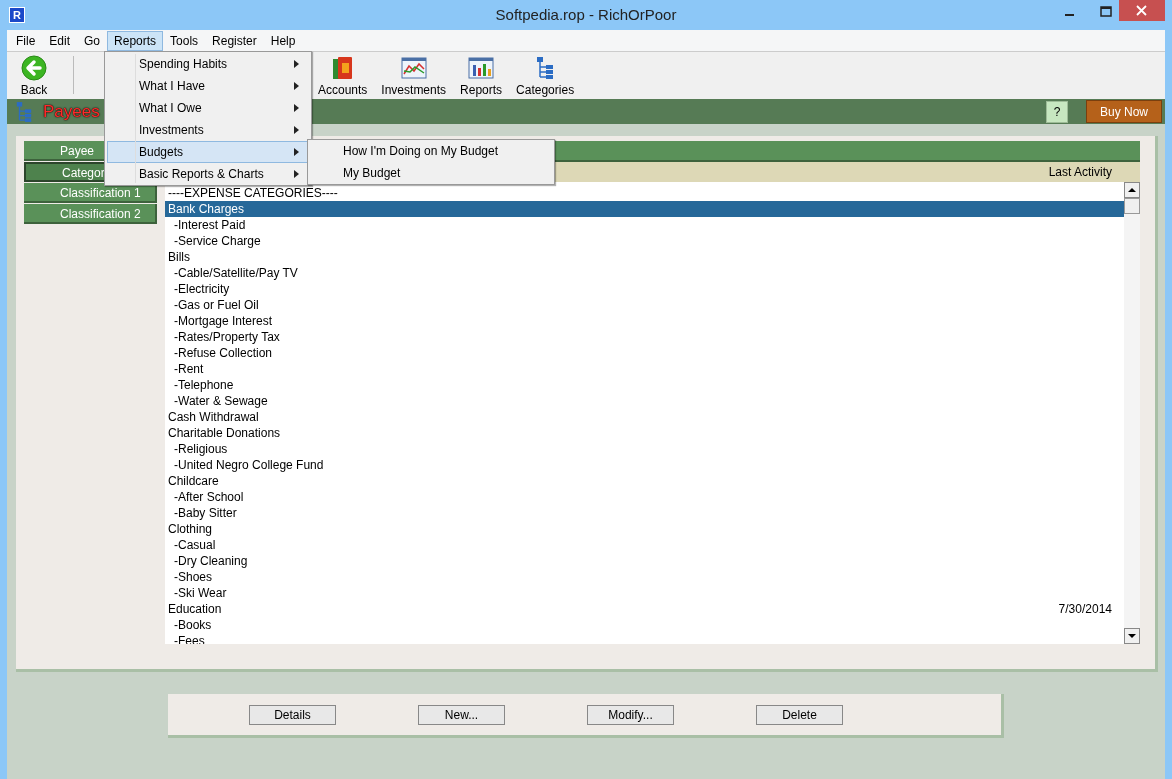 The image size is (1172, 779). Describe the element at coordinates (644, 209) in the screenshot. I see `list-row: Bank Charges` at that location.